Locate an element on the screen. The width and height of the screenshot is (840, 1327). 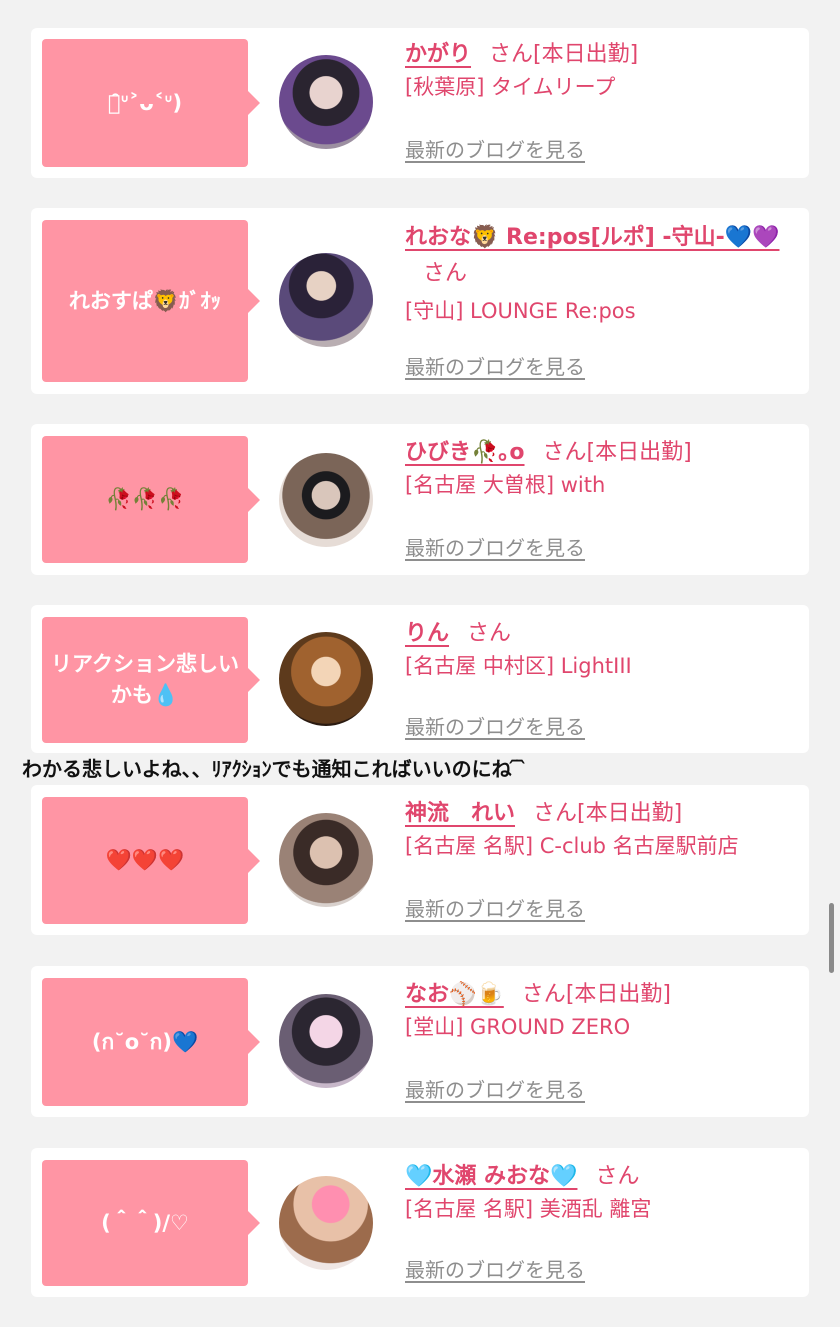
cast-name-link: れおな🦁 Re:pos[ルポ] -守山-💙💜 is located at coordinates (592, 237).